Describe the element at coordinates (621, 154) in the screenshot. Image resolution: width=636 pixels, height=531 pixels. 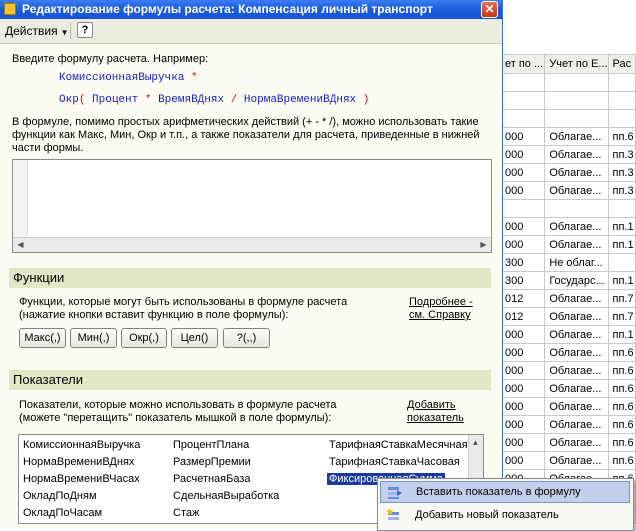
I see `table-cell: пп.3` at that location.